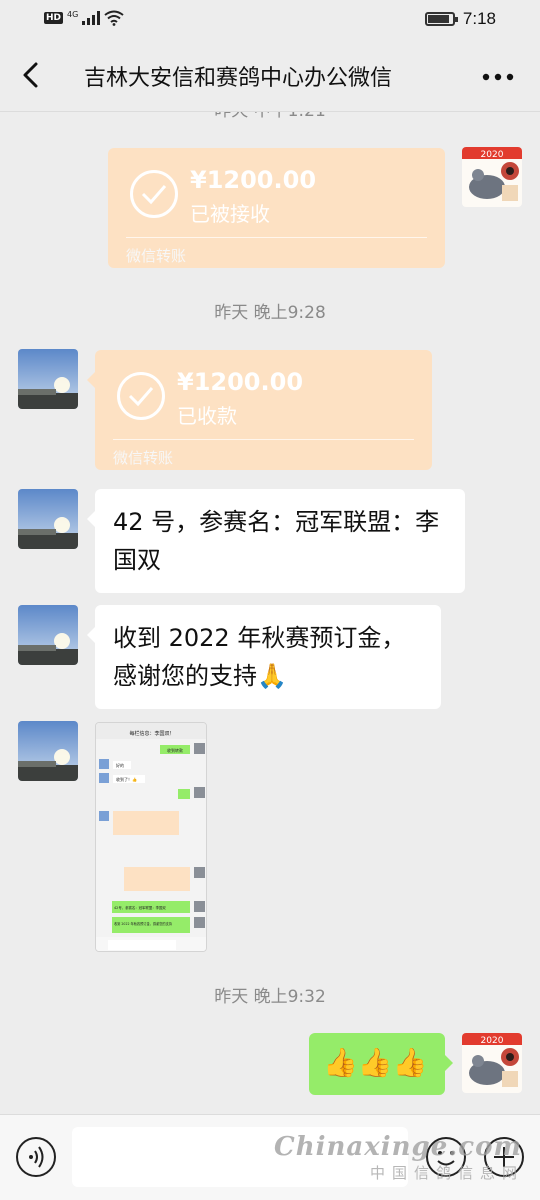 The height and width of the screenshot is (1200, 540). I want to click on chat-title: 吉林大安信和赛鸽中心办公微信, so click(238, 78).